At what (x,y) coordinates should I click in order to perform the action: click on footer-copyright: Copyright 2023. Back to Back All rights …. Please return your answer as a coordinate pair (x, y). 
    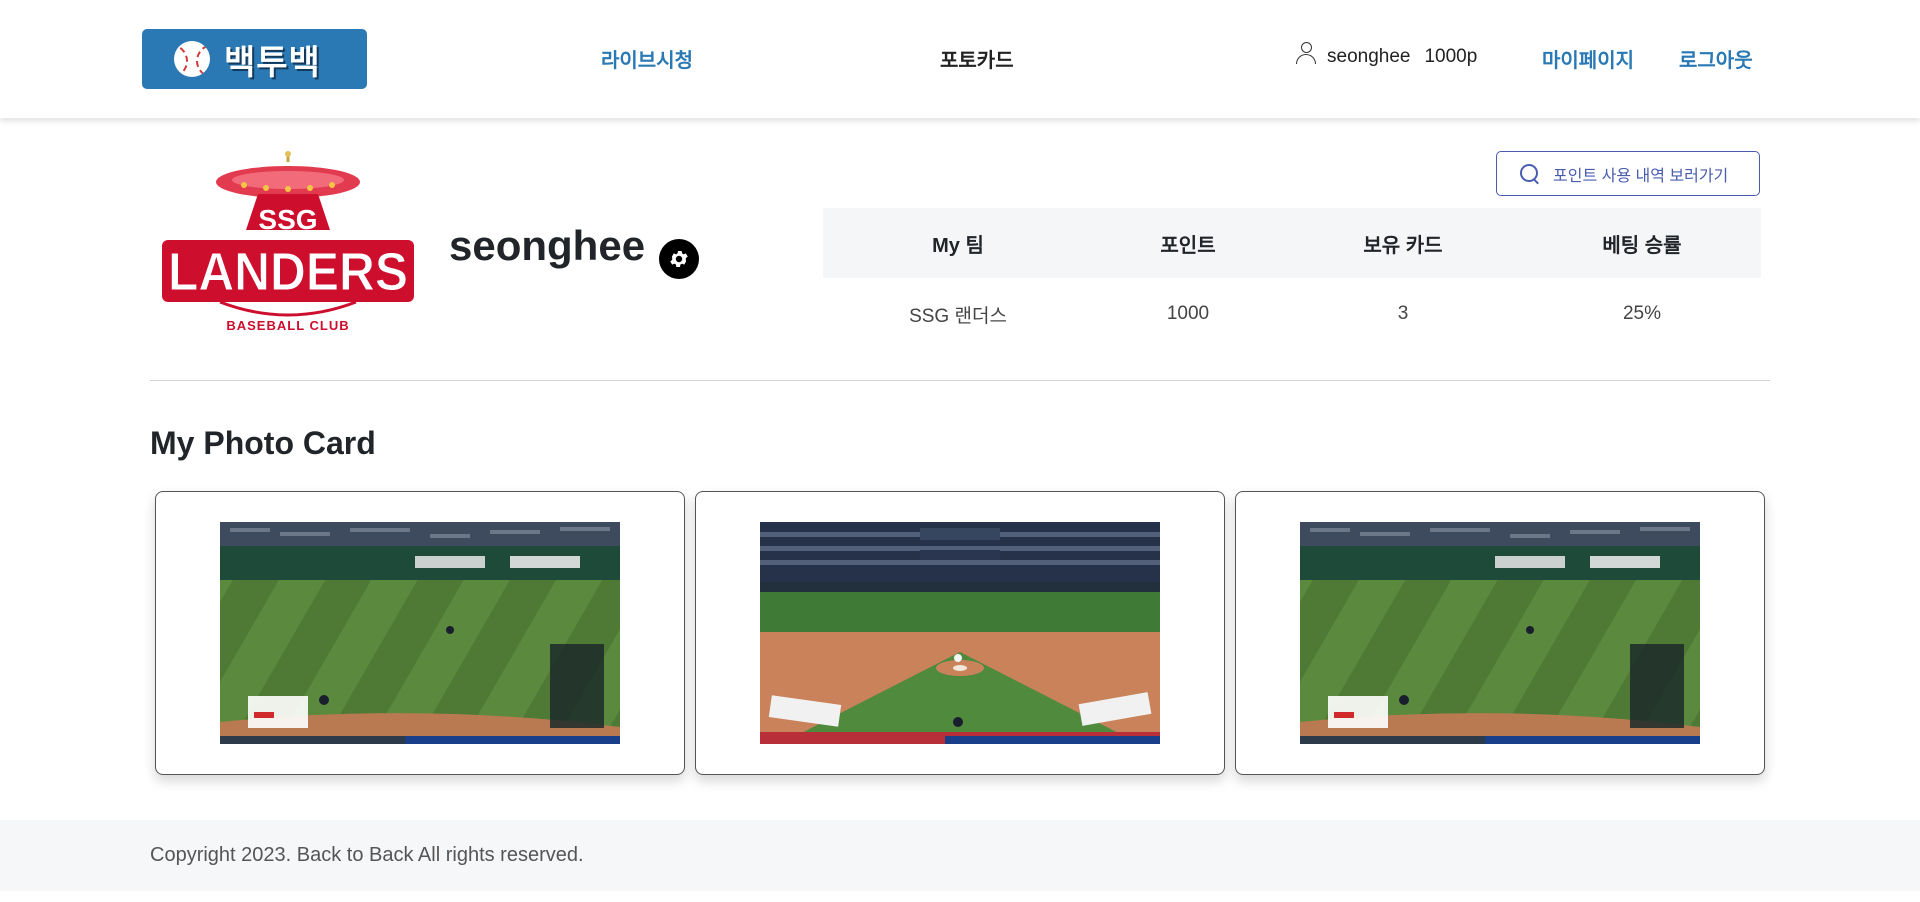
    Looking at the image, I should click on (367, 855).